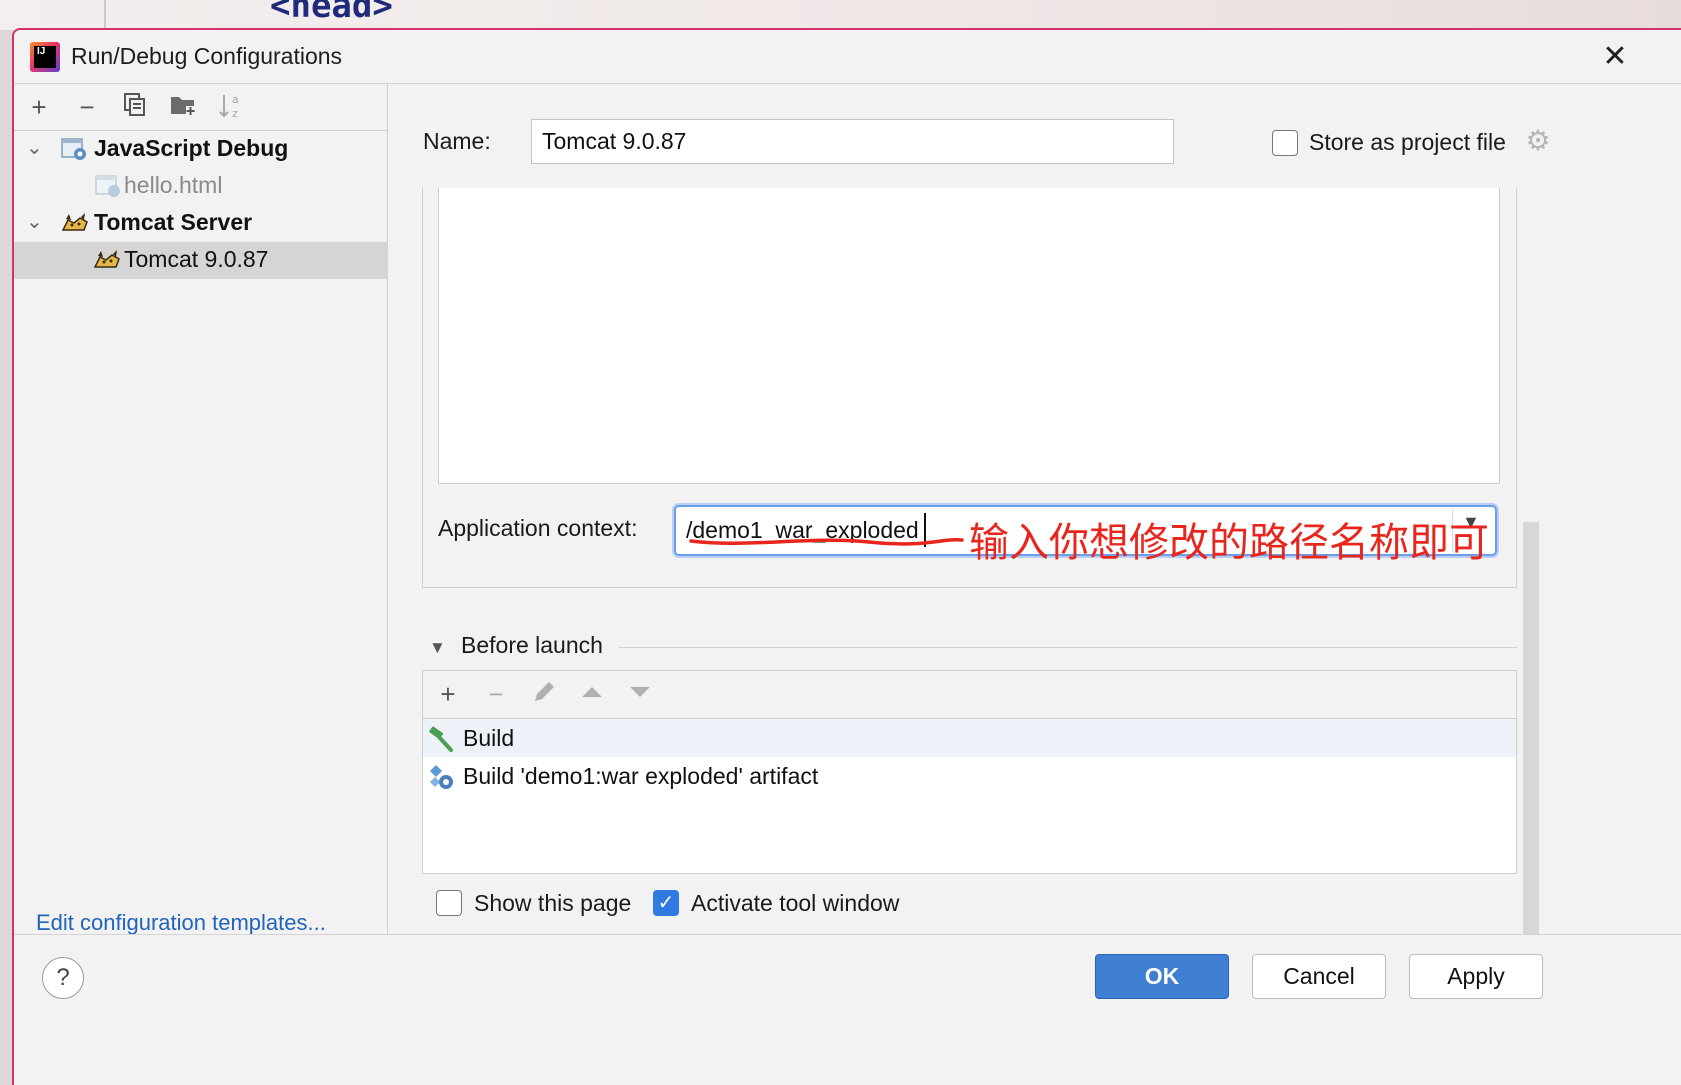  I want to click on annotation-underline, so click(826, 541).